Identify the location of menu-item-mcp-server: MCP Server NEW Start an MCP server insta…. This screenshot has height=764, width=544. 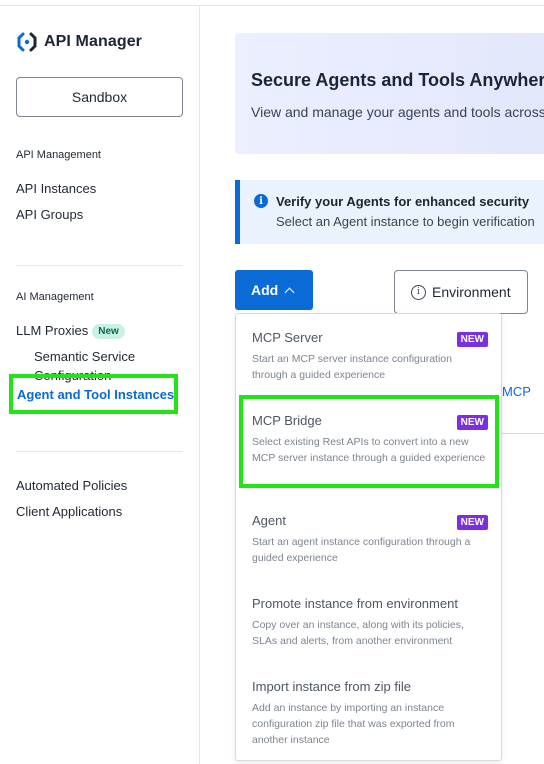
(370, 356).